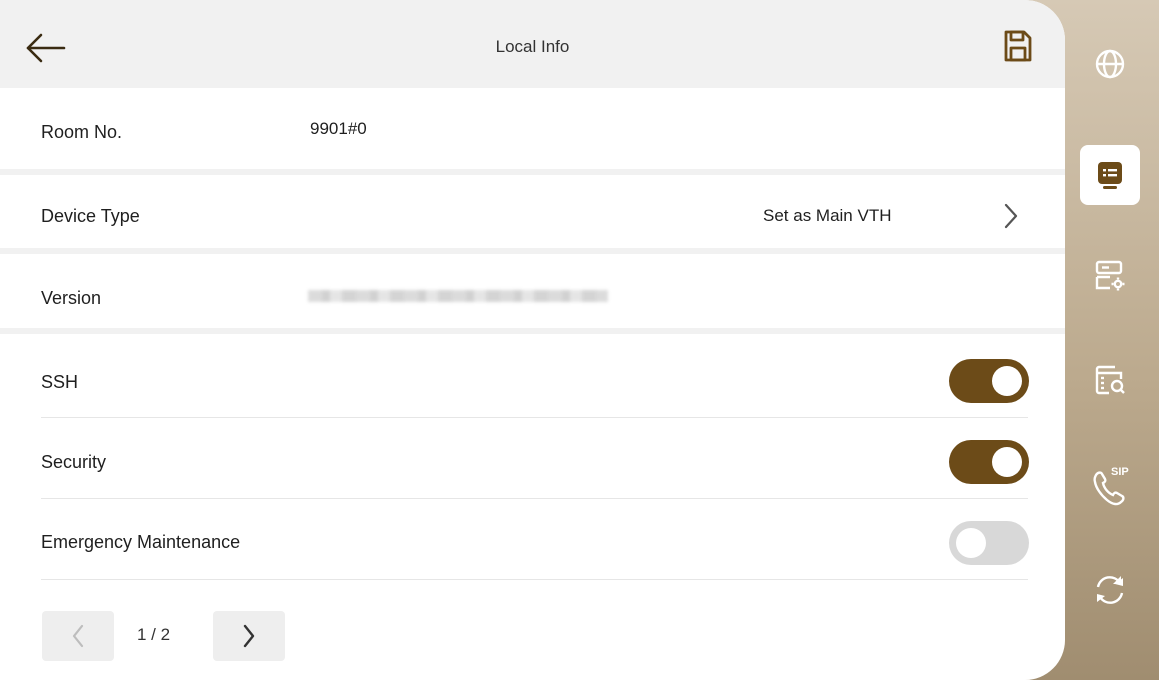 The height and width of the screenshot is (680, 1159). Describe the element at coordinates (989, 543) in the screenshot. I see `emergency-maintenance-toggle` at that location.